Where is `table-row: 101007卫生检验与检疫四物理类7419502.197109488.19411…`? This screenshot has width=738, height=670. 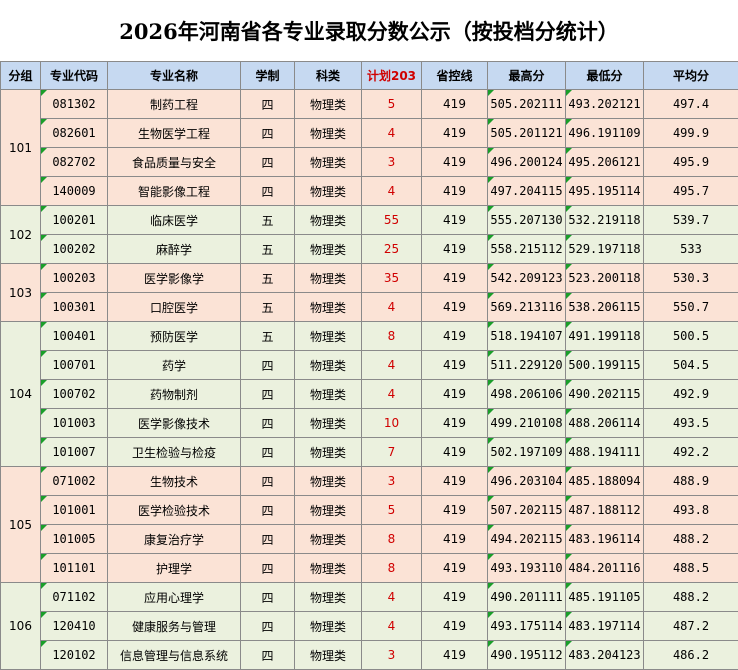
table-row: 101007卫生检验与检疫四物理类7419502.197109488.19411… is located at coordinates (369, 452).